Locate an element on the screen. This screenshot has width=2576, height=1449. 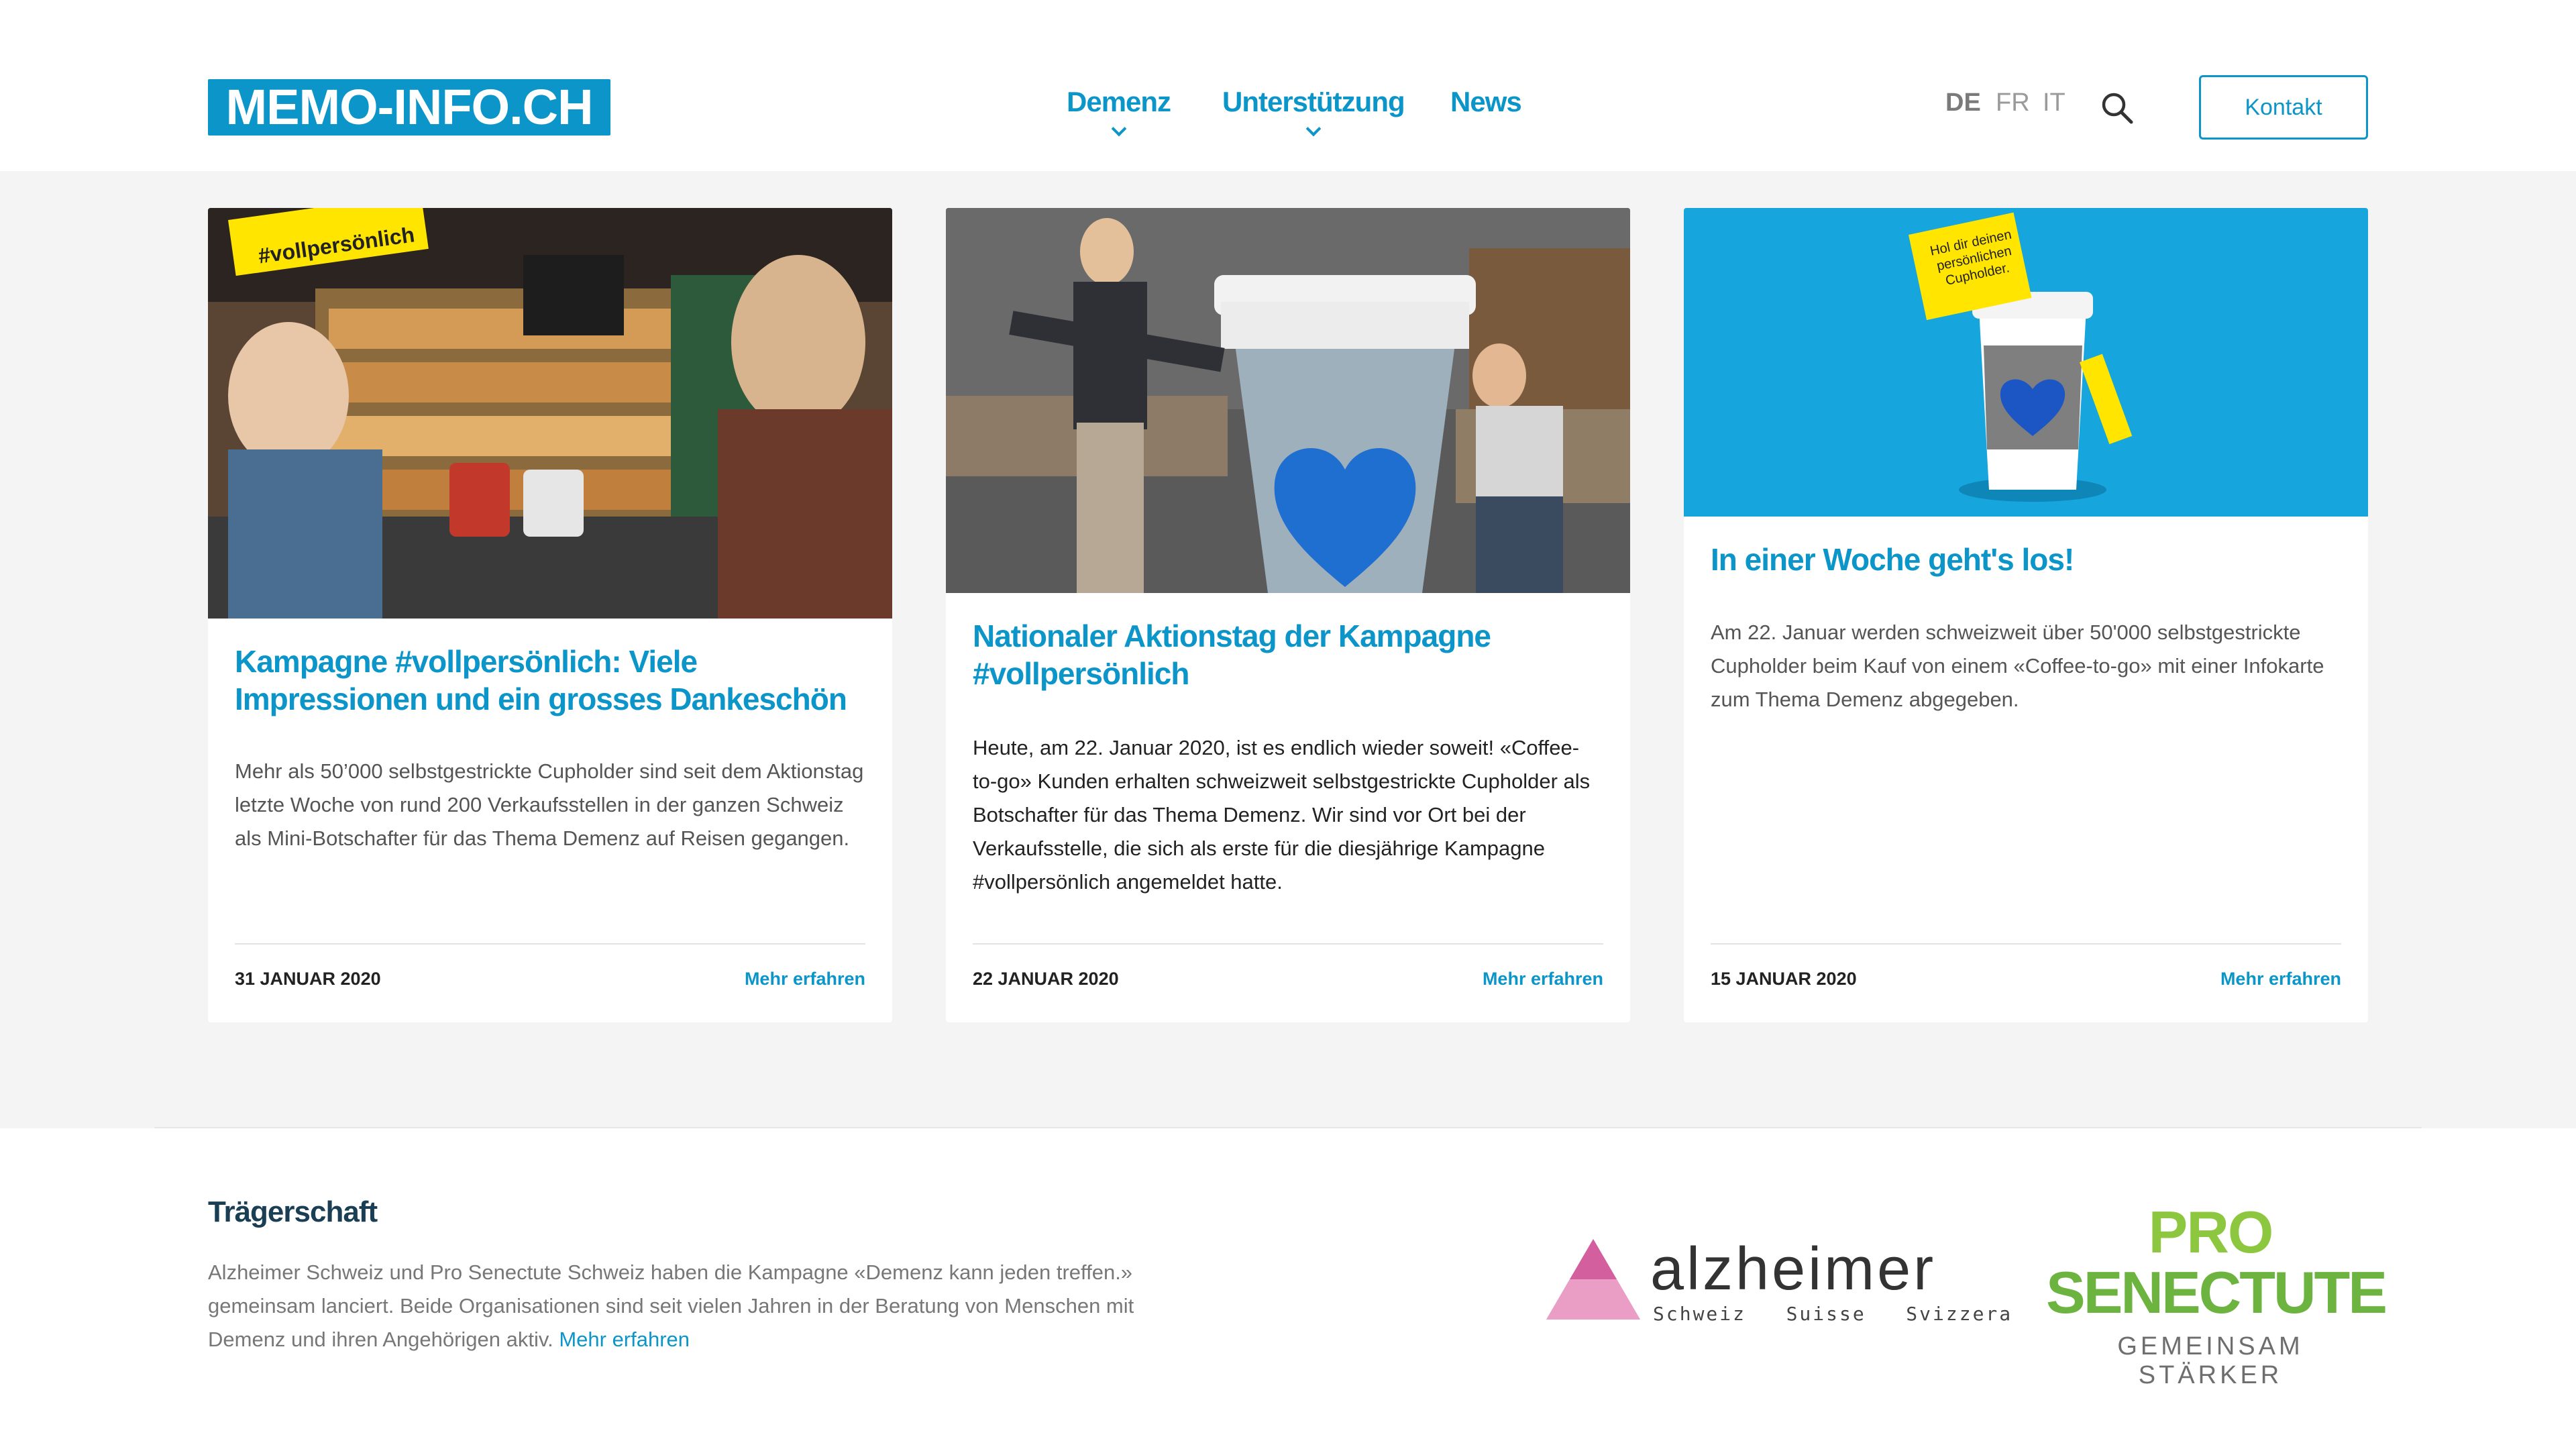
pro-senectute-tagline: GEMEINSAM STÄRKER is located at coordinates (2210, 1360).